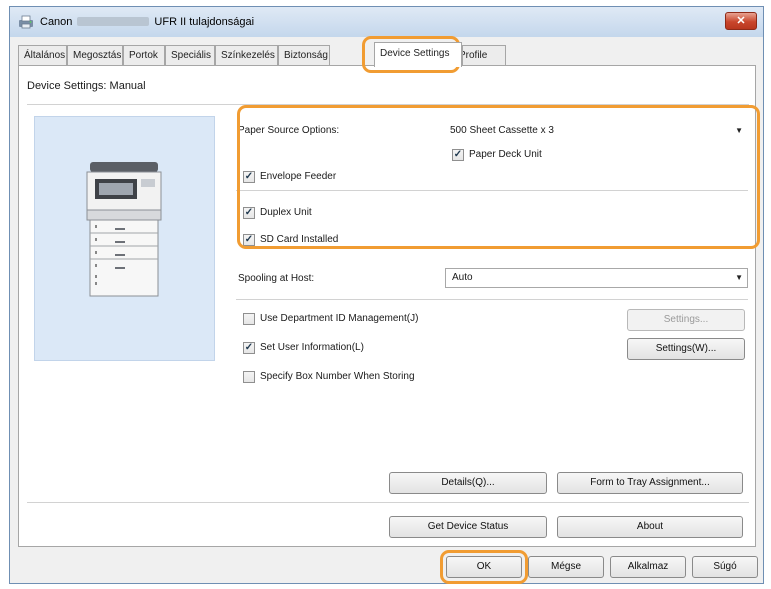  What do you see at coordinates (388, 104) in the screenshot?
I see `title-divider` at bounding box center [388, 104].